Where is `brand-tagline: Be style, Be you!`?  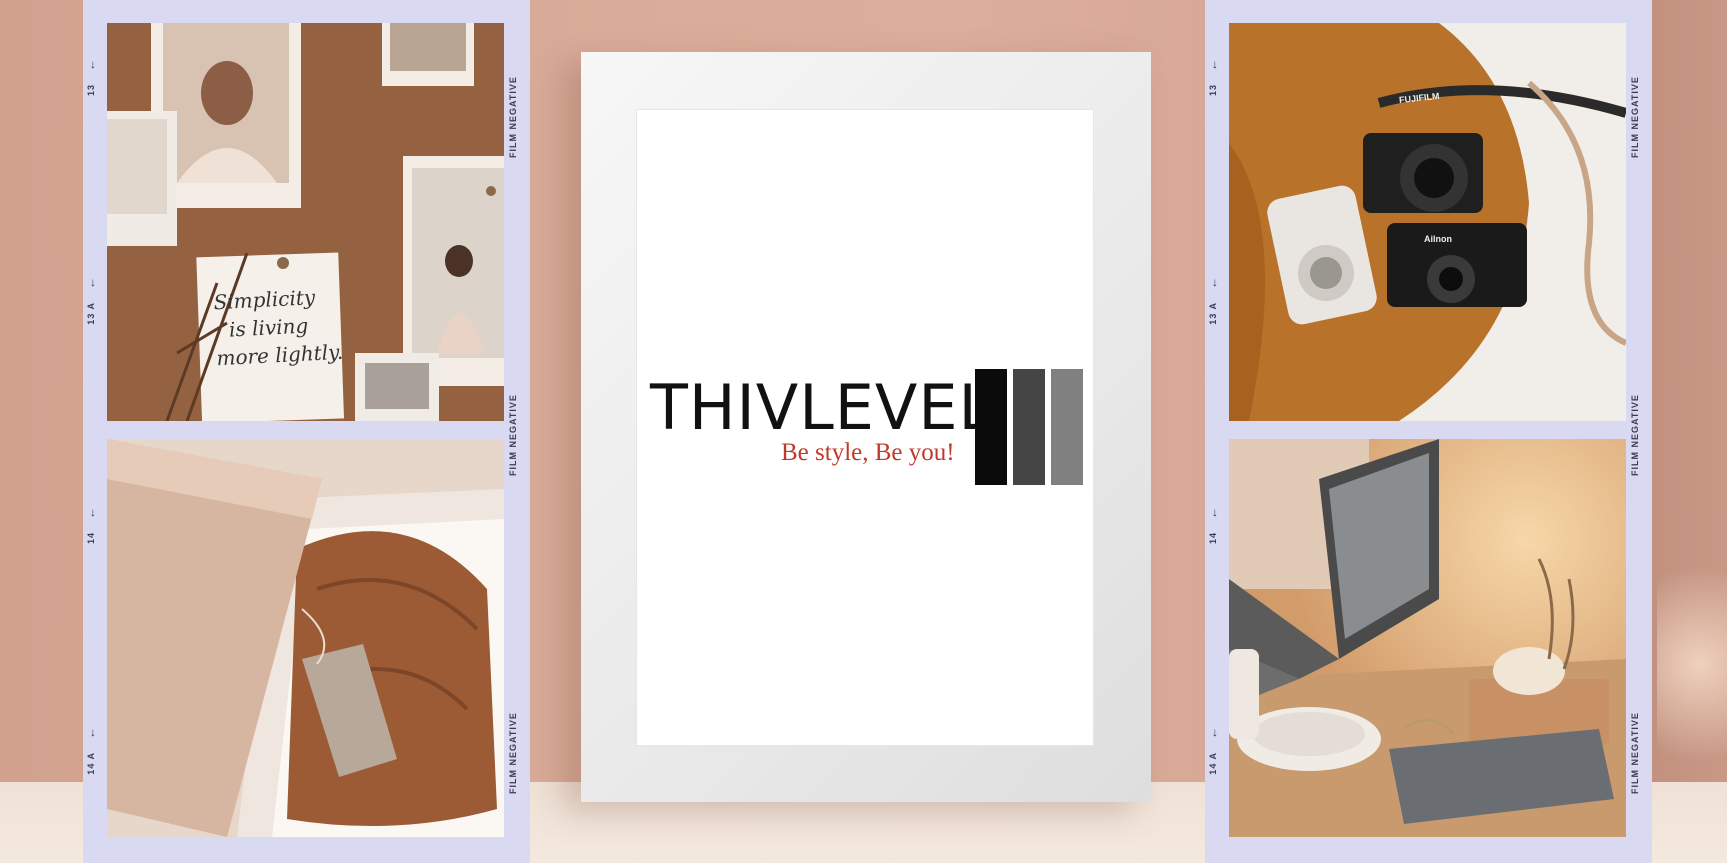
brand-tagline: Be style, Be you! is located at coordinates (868, 452).